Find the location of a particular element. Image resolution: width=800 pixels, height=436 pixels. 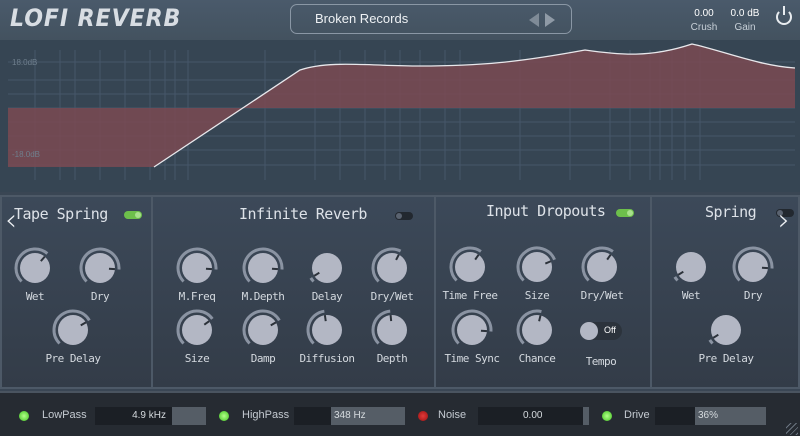

tempo-switch: Off is located at coordinates (601, 331).